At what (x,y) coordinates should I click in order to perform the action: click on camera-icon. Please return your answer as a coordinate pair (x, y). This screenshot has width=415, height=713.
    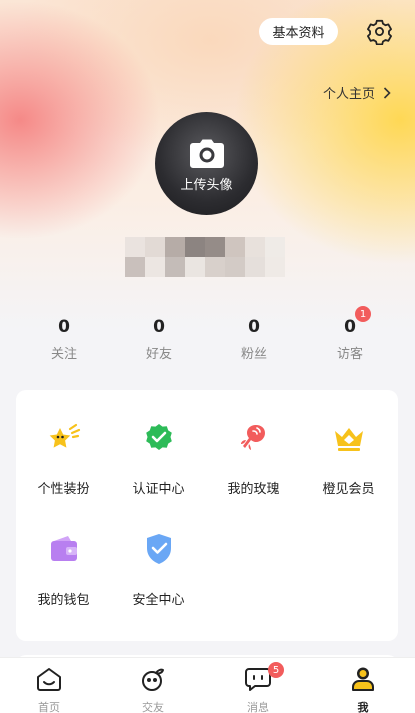
    Looking at the image, I should click on (207, 153).